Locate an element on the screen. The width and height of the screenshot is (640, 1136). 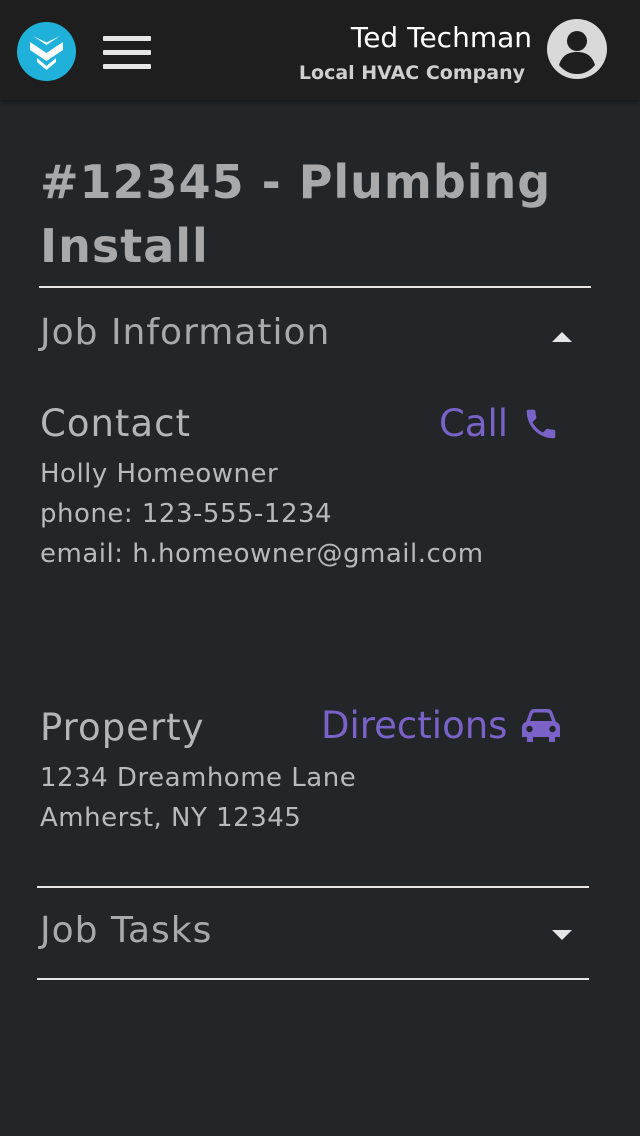
directions-button: Directions is located at coordinates (441, 725).